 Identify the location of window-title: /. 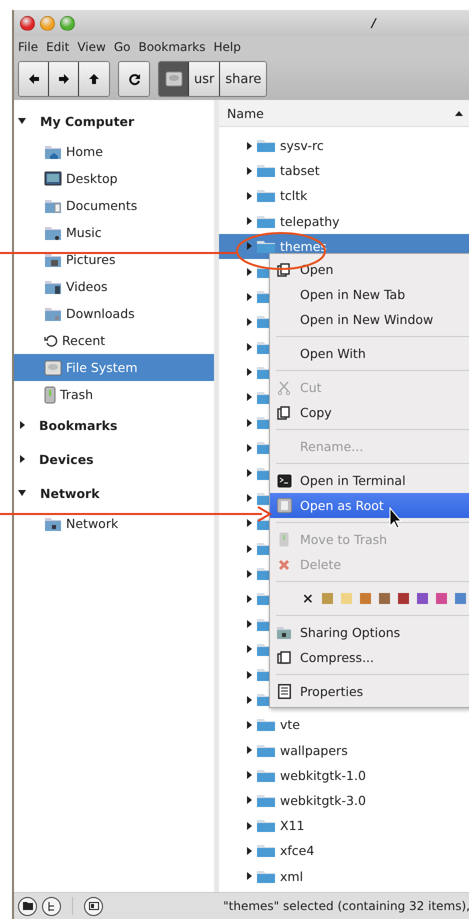
(374, 23).